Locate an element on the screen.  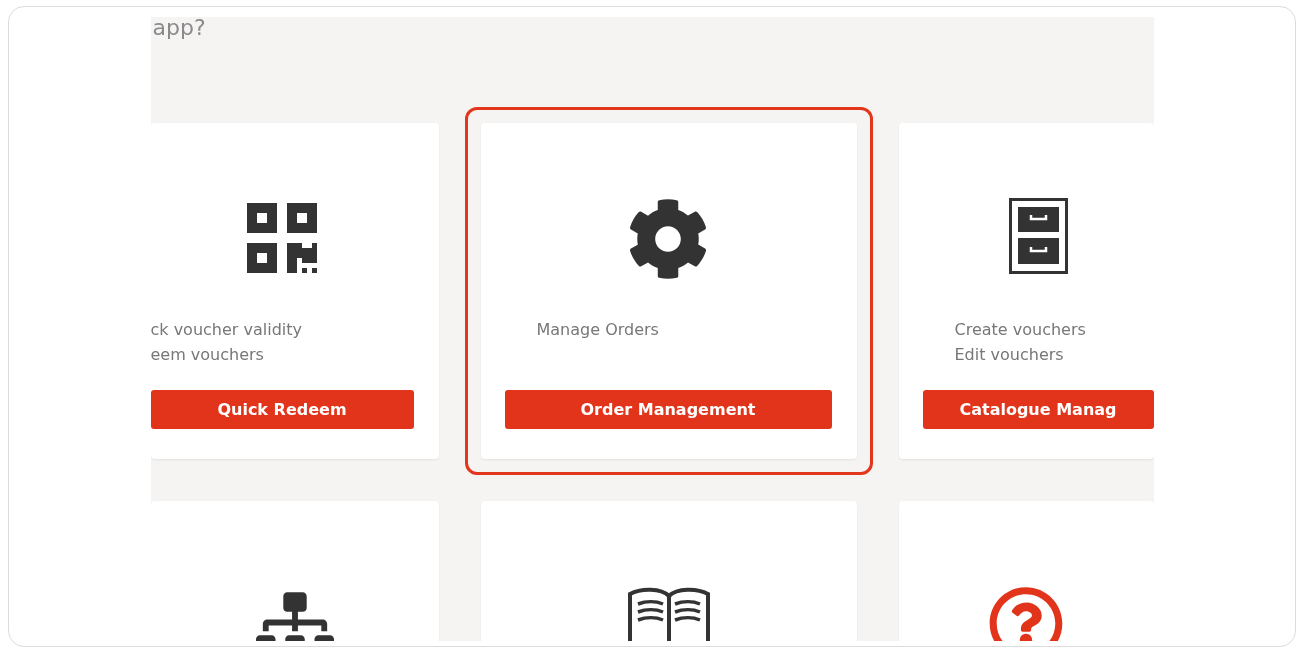
card-button: Catalogue Manag is located at coordinates (1038, 409).